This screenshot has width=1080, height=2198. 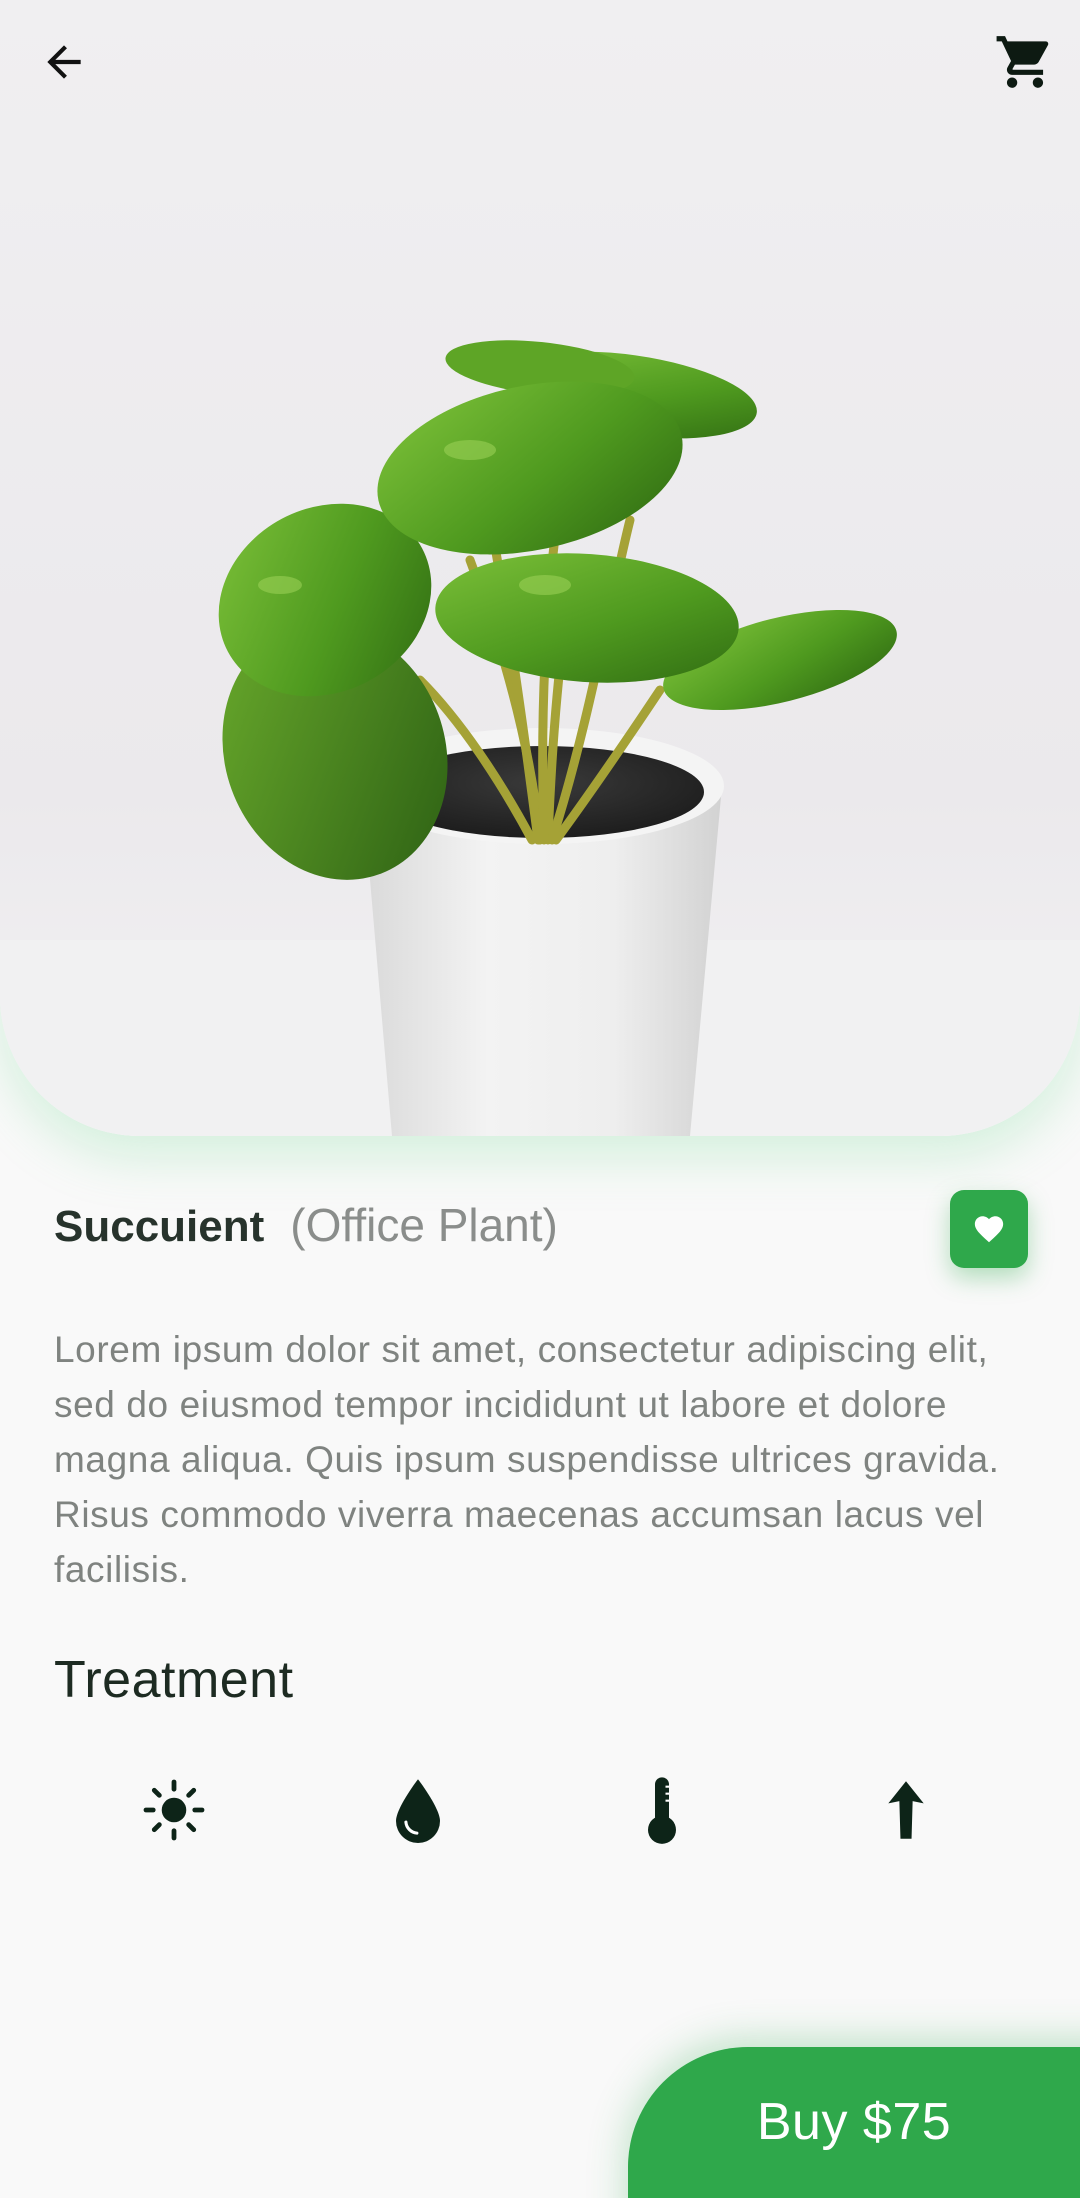 What do you see at coordinates (906, 1810) in the screenshot?
I see `arrow-up-icon` at bounding box center [906, 1810].